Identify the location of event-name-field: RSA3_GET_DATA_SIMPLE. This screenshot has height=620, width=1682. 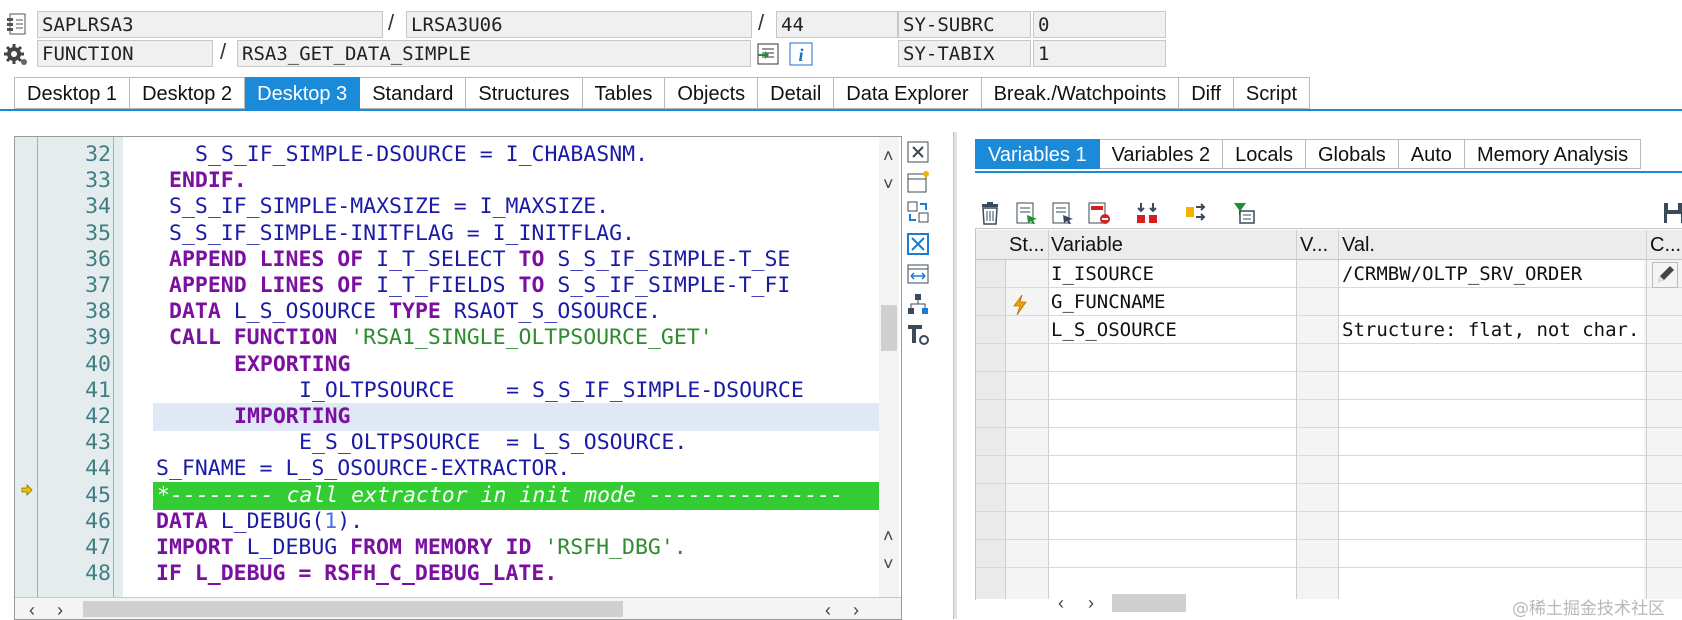
(494, 53).